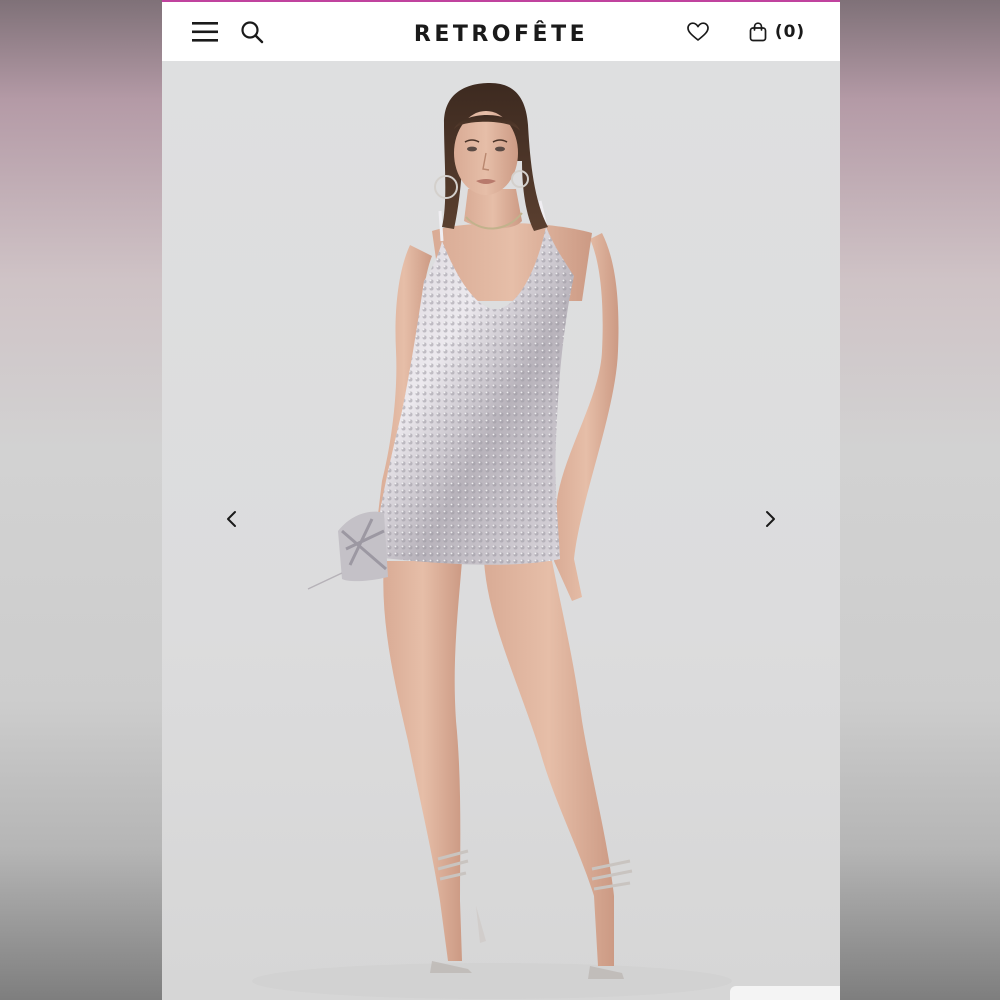  What do you see at coordinates (785, 993) in the screenshot?
I see `overlay-chip` at bounding box center [785, 993].